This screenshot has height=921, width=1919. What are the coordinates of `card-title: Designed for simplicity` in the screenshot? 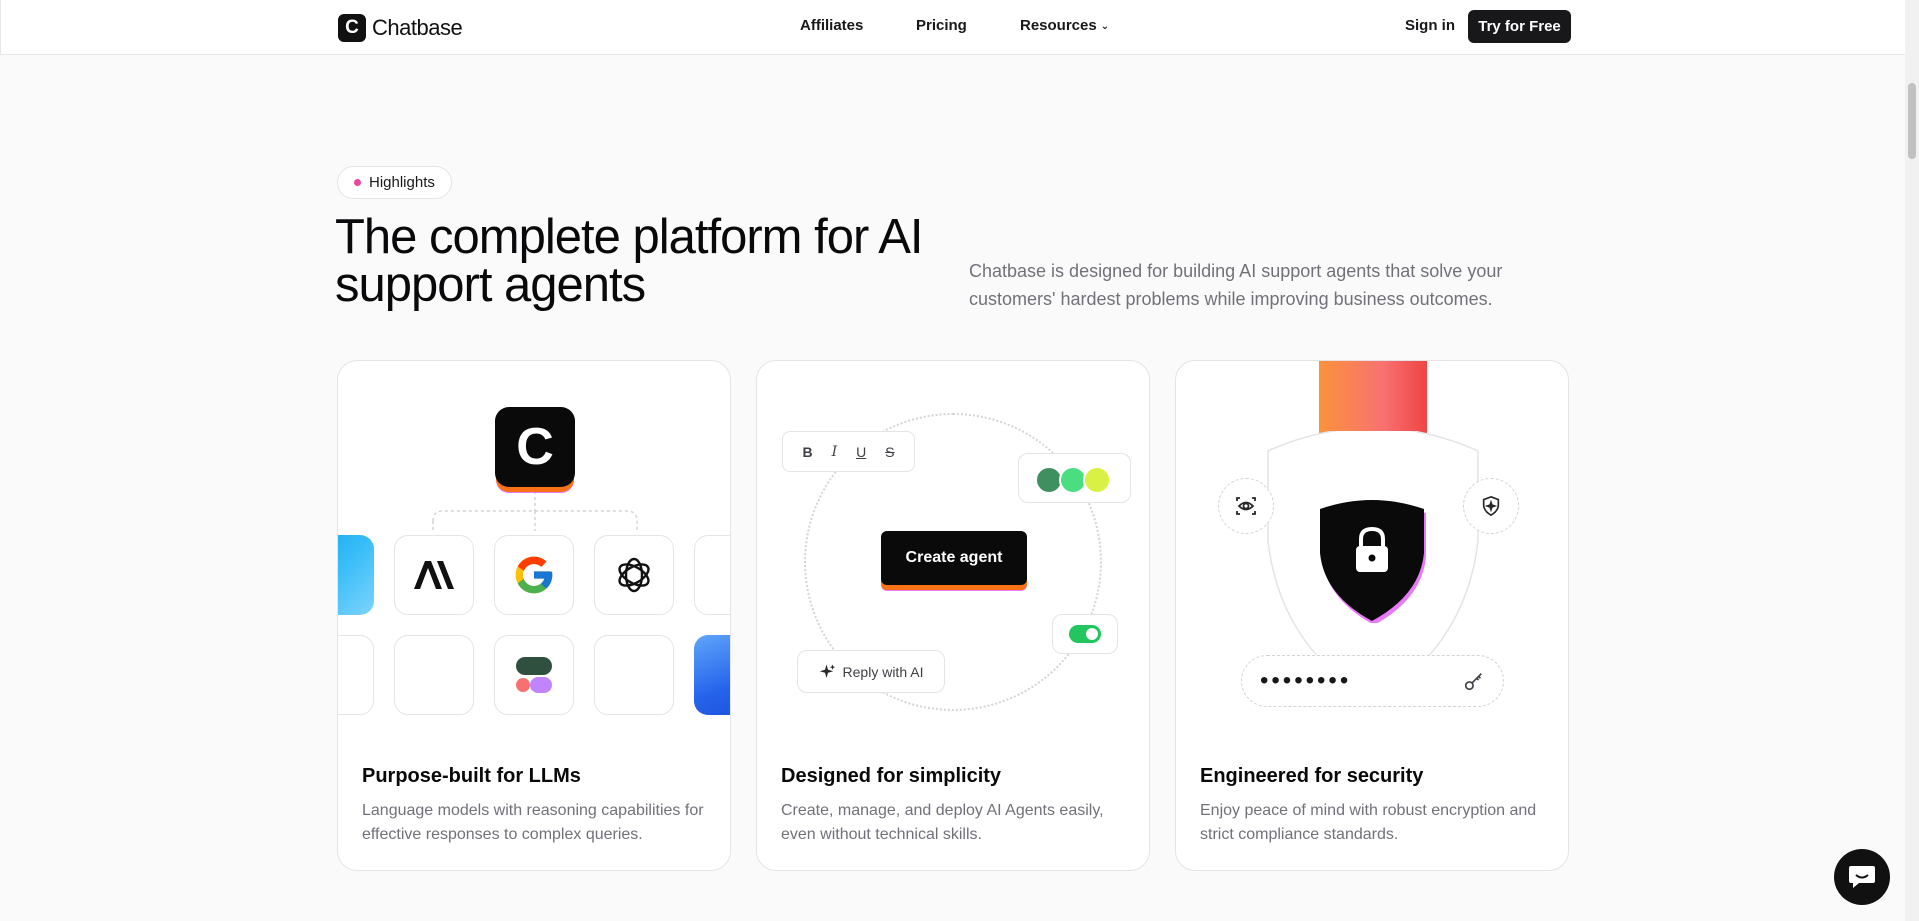 It's located at (891, 776).